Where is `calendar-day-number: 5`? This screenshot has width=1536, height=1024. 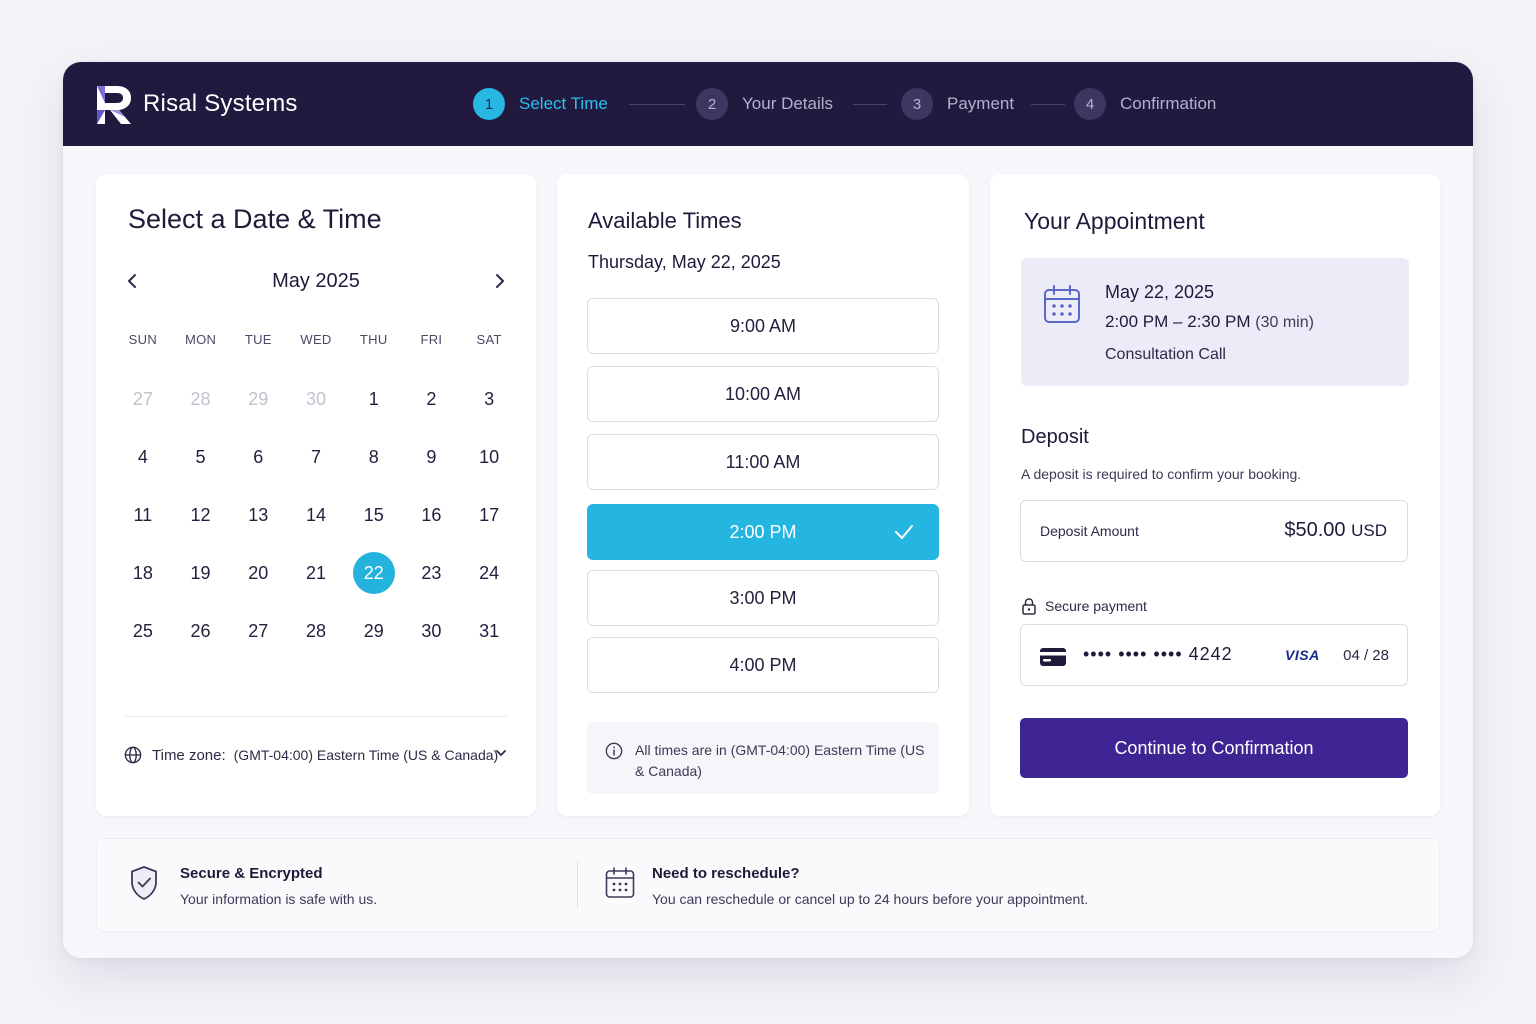 calendar-day-number: 5 is located at coordinates (200, 456).